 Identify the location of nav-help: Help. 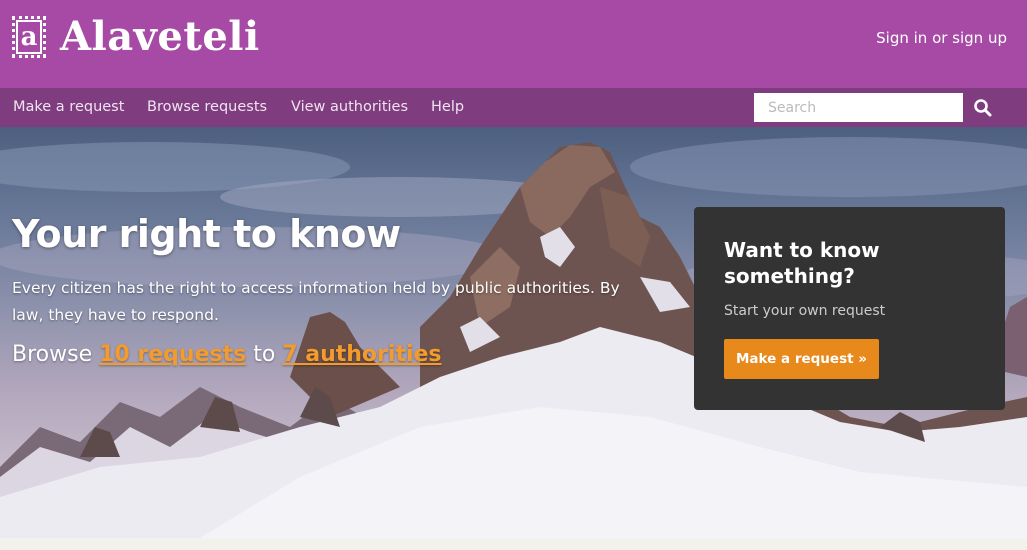
(447, 107).